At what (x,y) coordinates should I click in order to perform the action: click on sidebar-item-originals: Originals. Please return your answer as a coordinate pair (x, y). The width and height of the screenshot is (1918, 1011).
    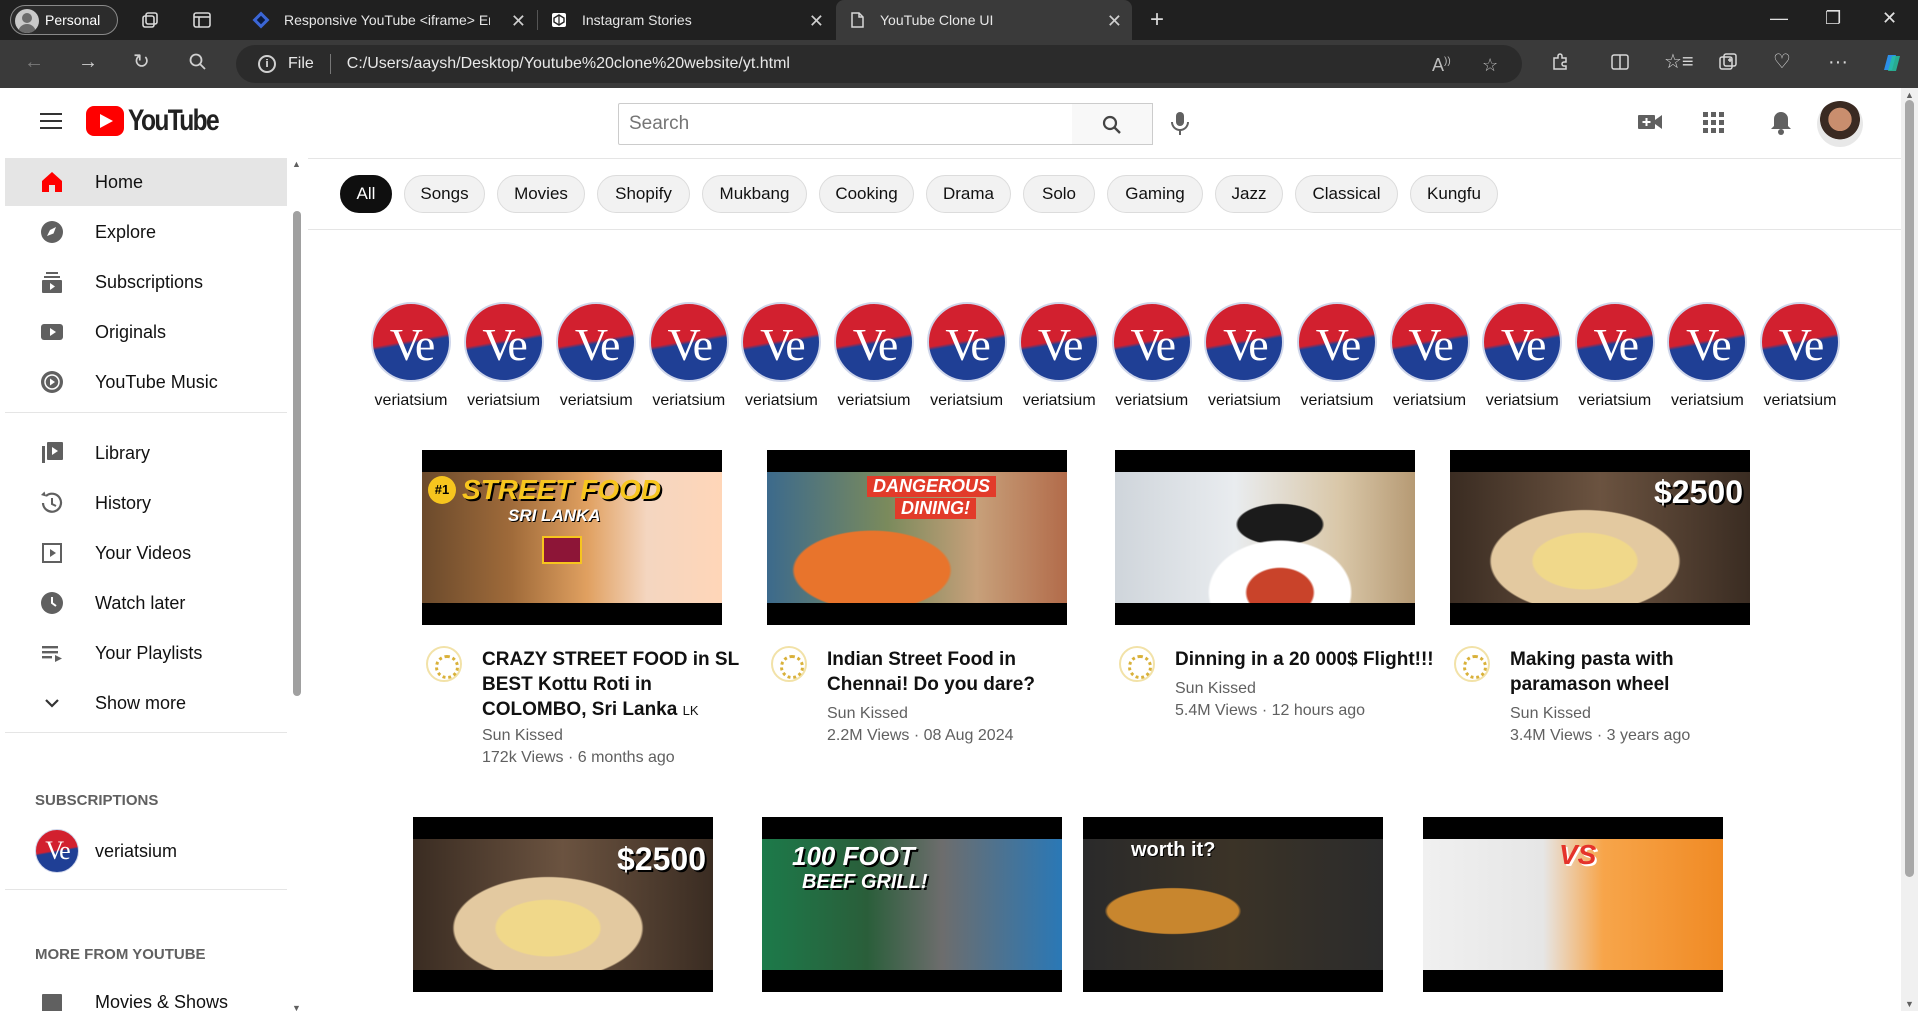
    Looking at the image, I should click on (146, 332).